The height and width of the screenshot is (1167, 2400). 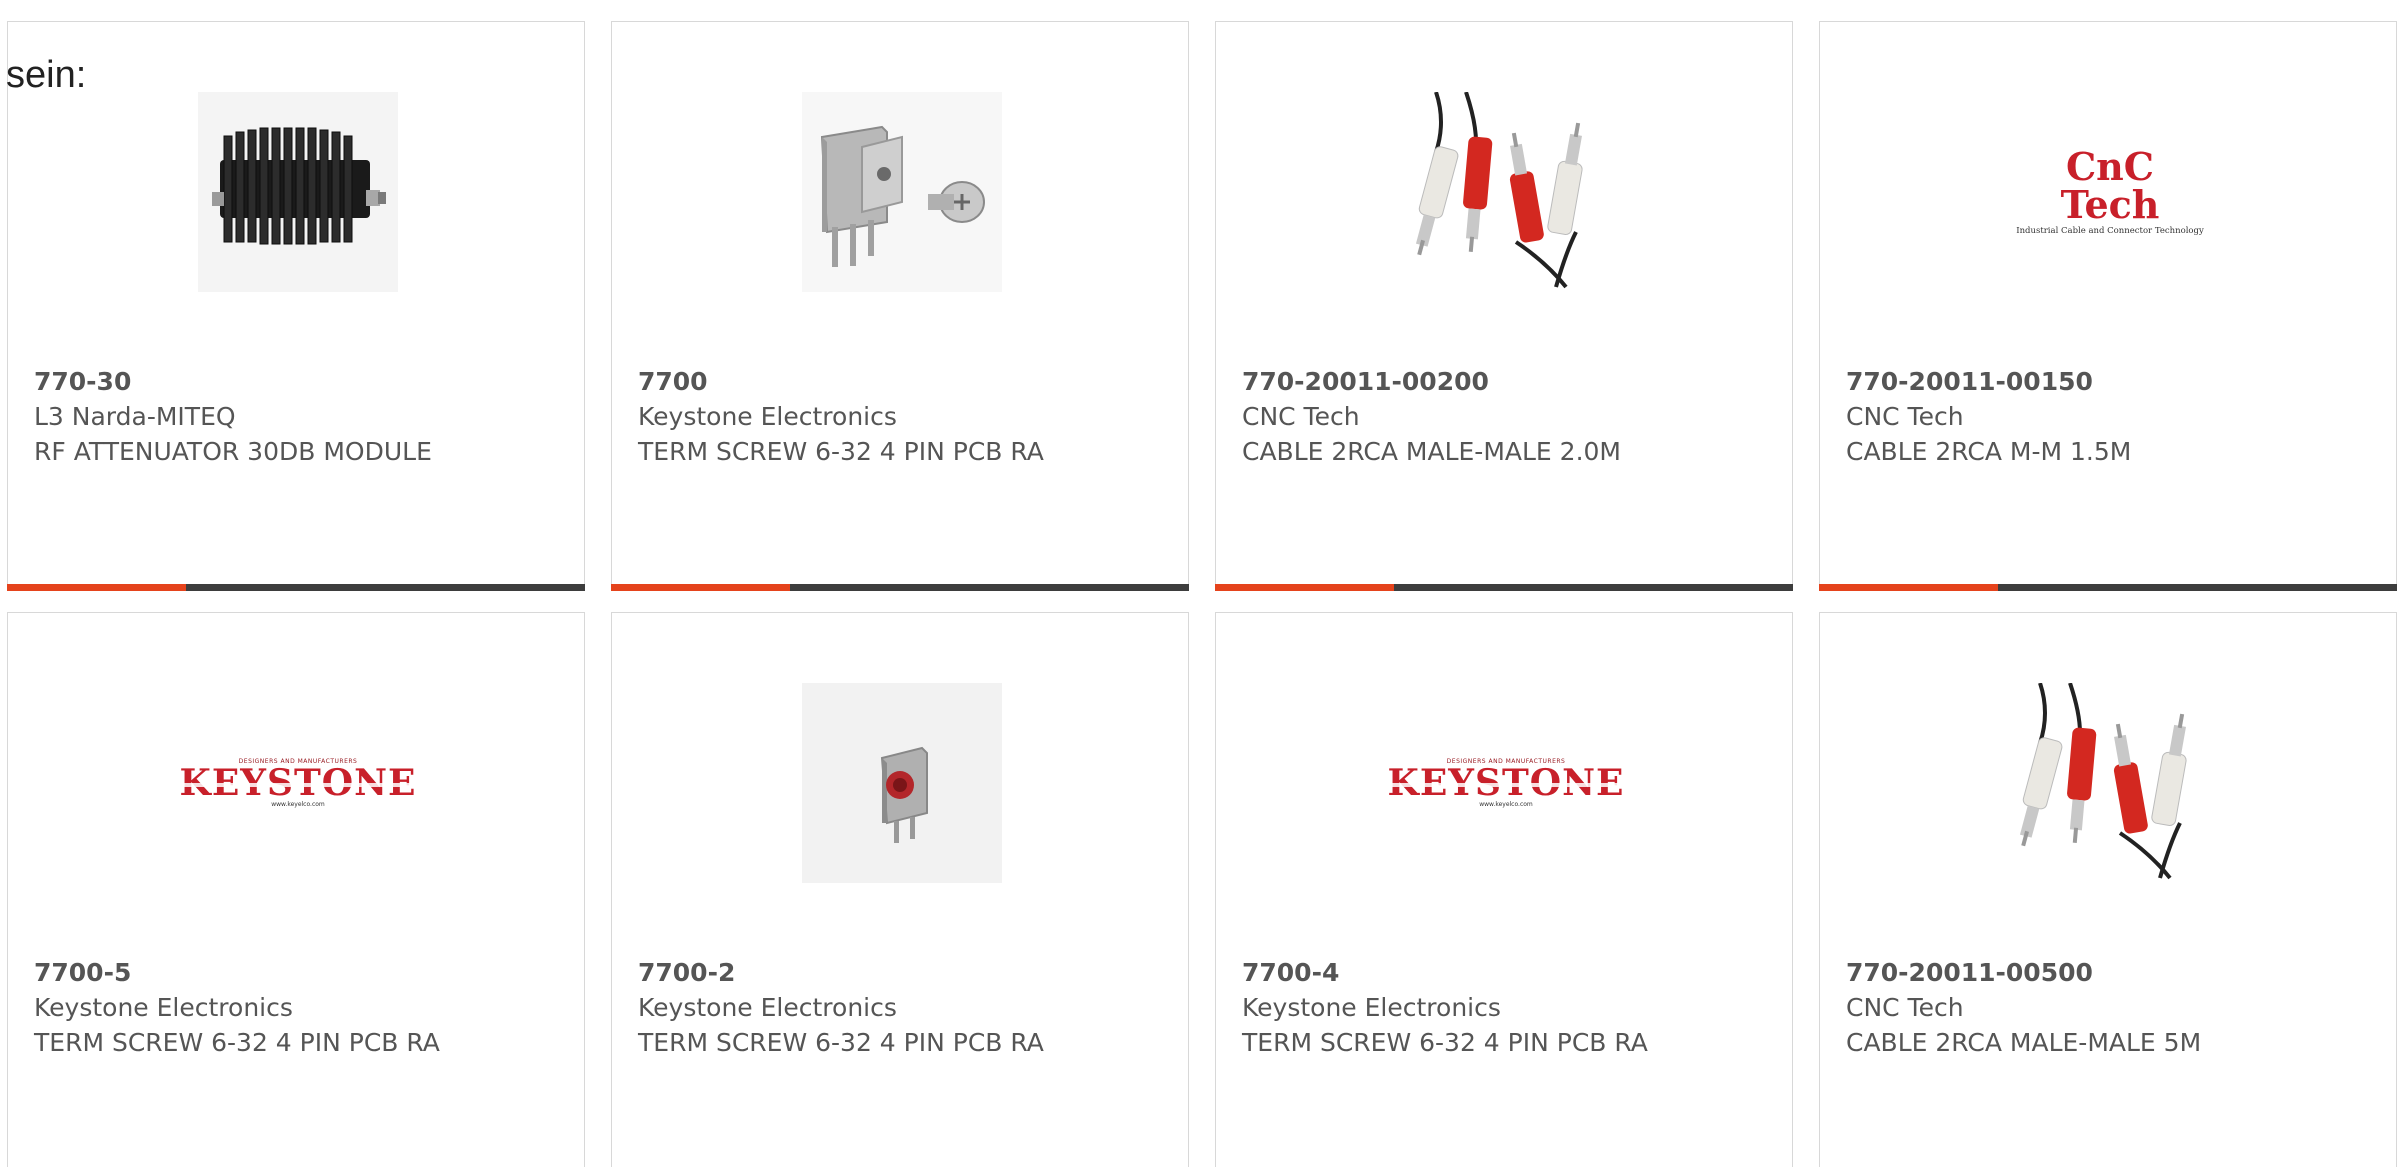 What do you see at coordinates (1432, 451) in the screenshot?
I see `description: CABLE 2RCA MALE-MALE 2.0M` at bounding box center [1432, 451].